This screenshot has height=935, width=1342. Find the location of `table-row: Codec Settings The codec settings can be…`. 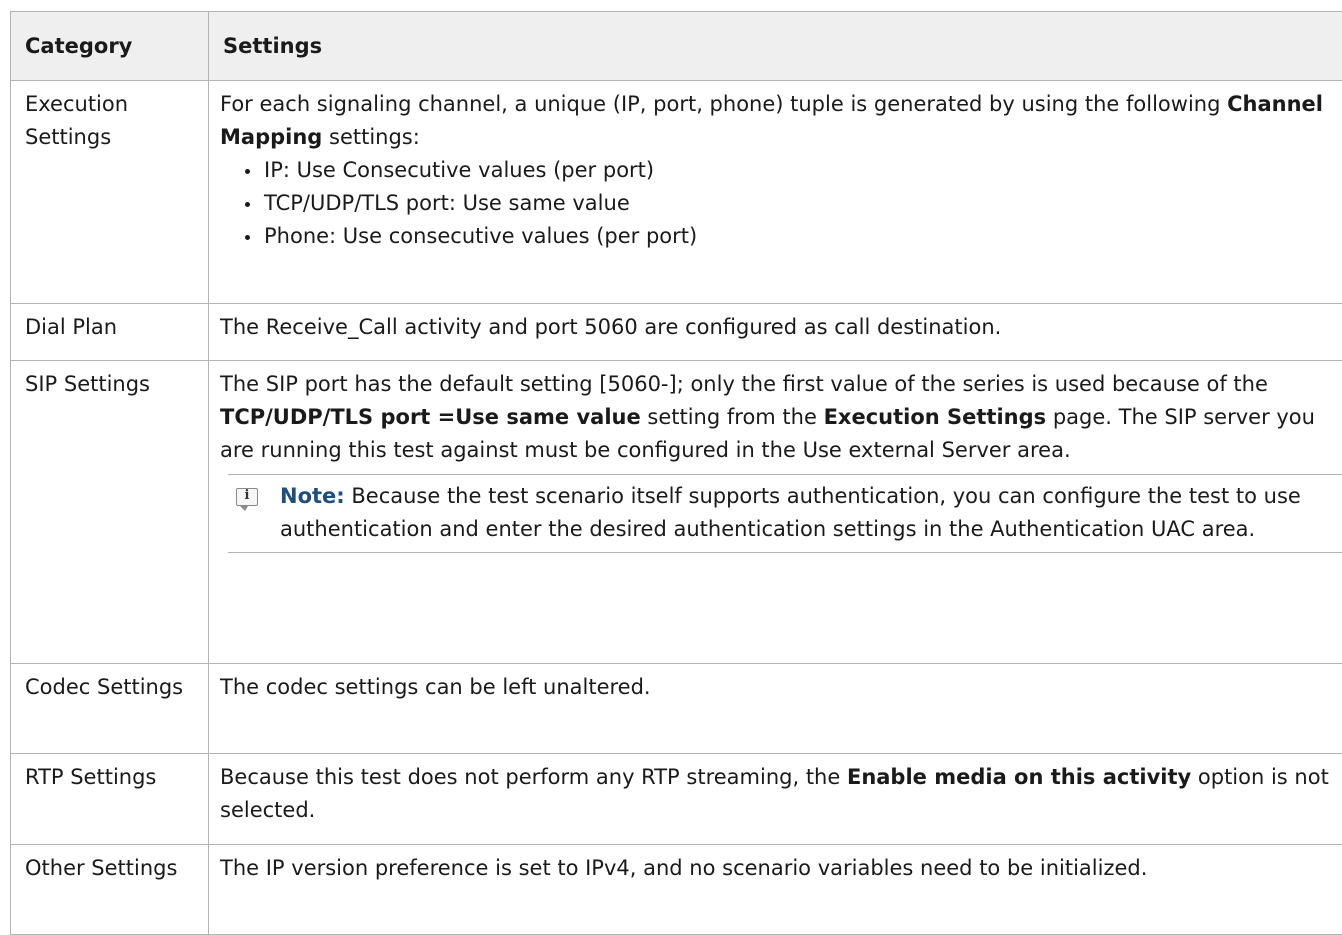

table-row: Codec Settings The codec settings can be… is located at coordinates (676, 709).